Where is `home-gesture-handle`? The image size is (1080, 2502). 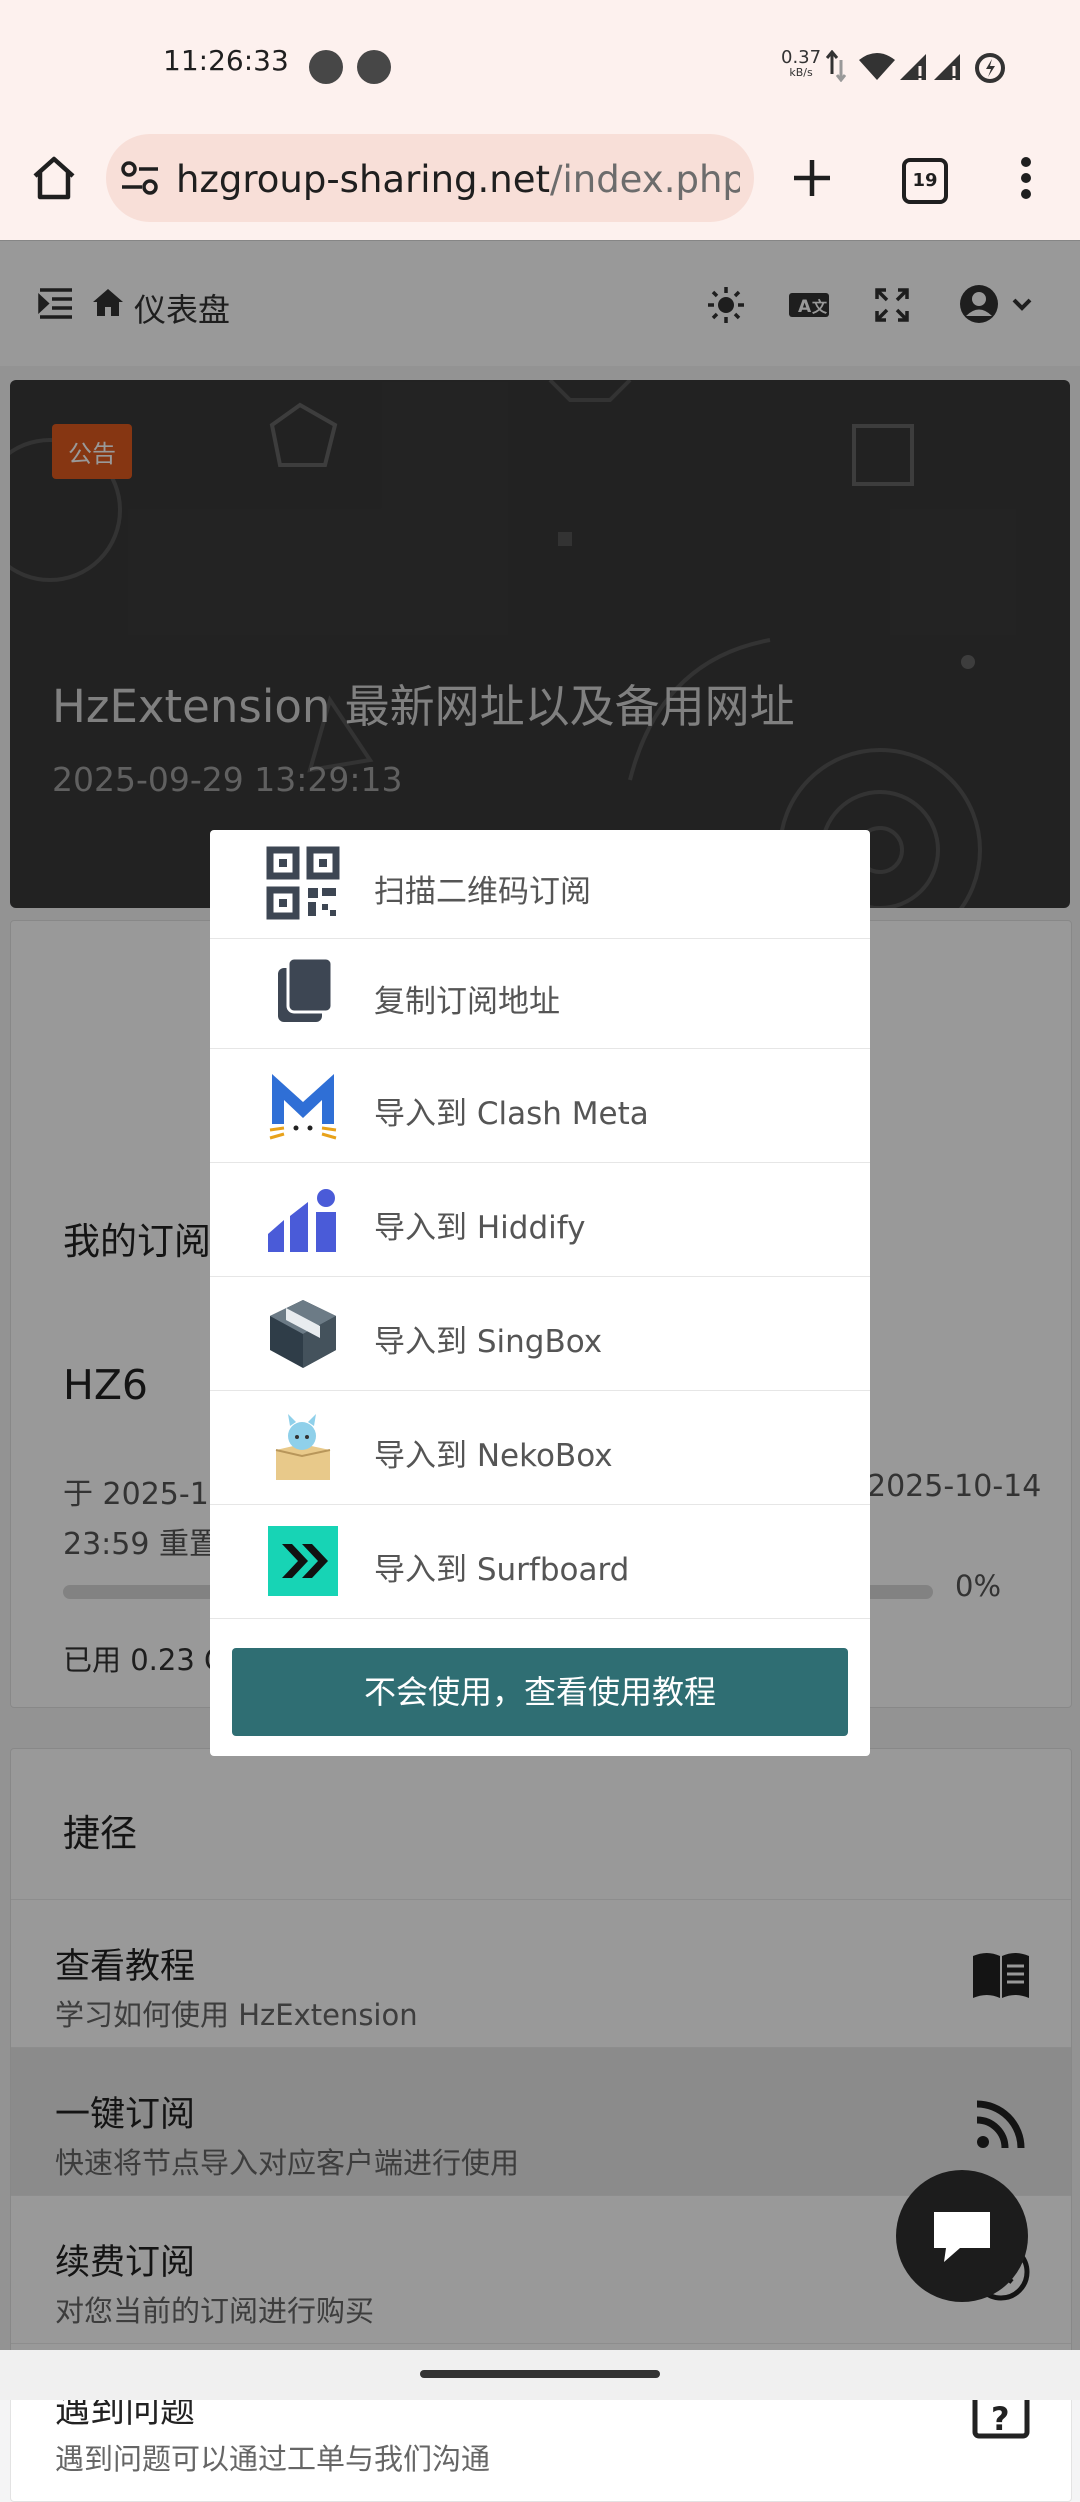
home-gesture-handle is located at coordinates (540, 2374).